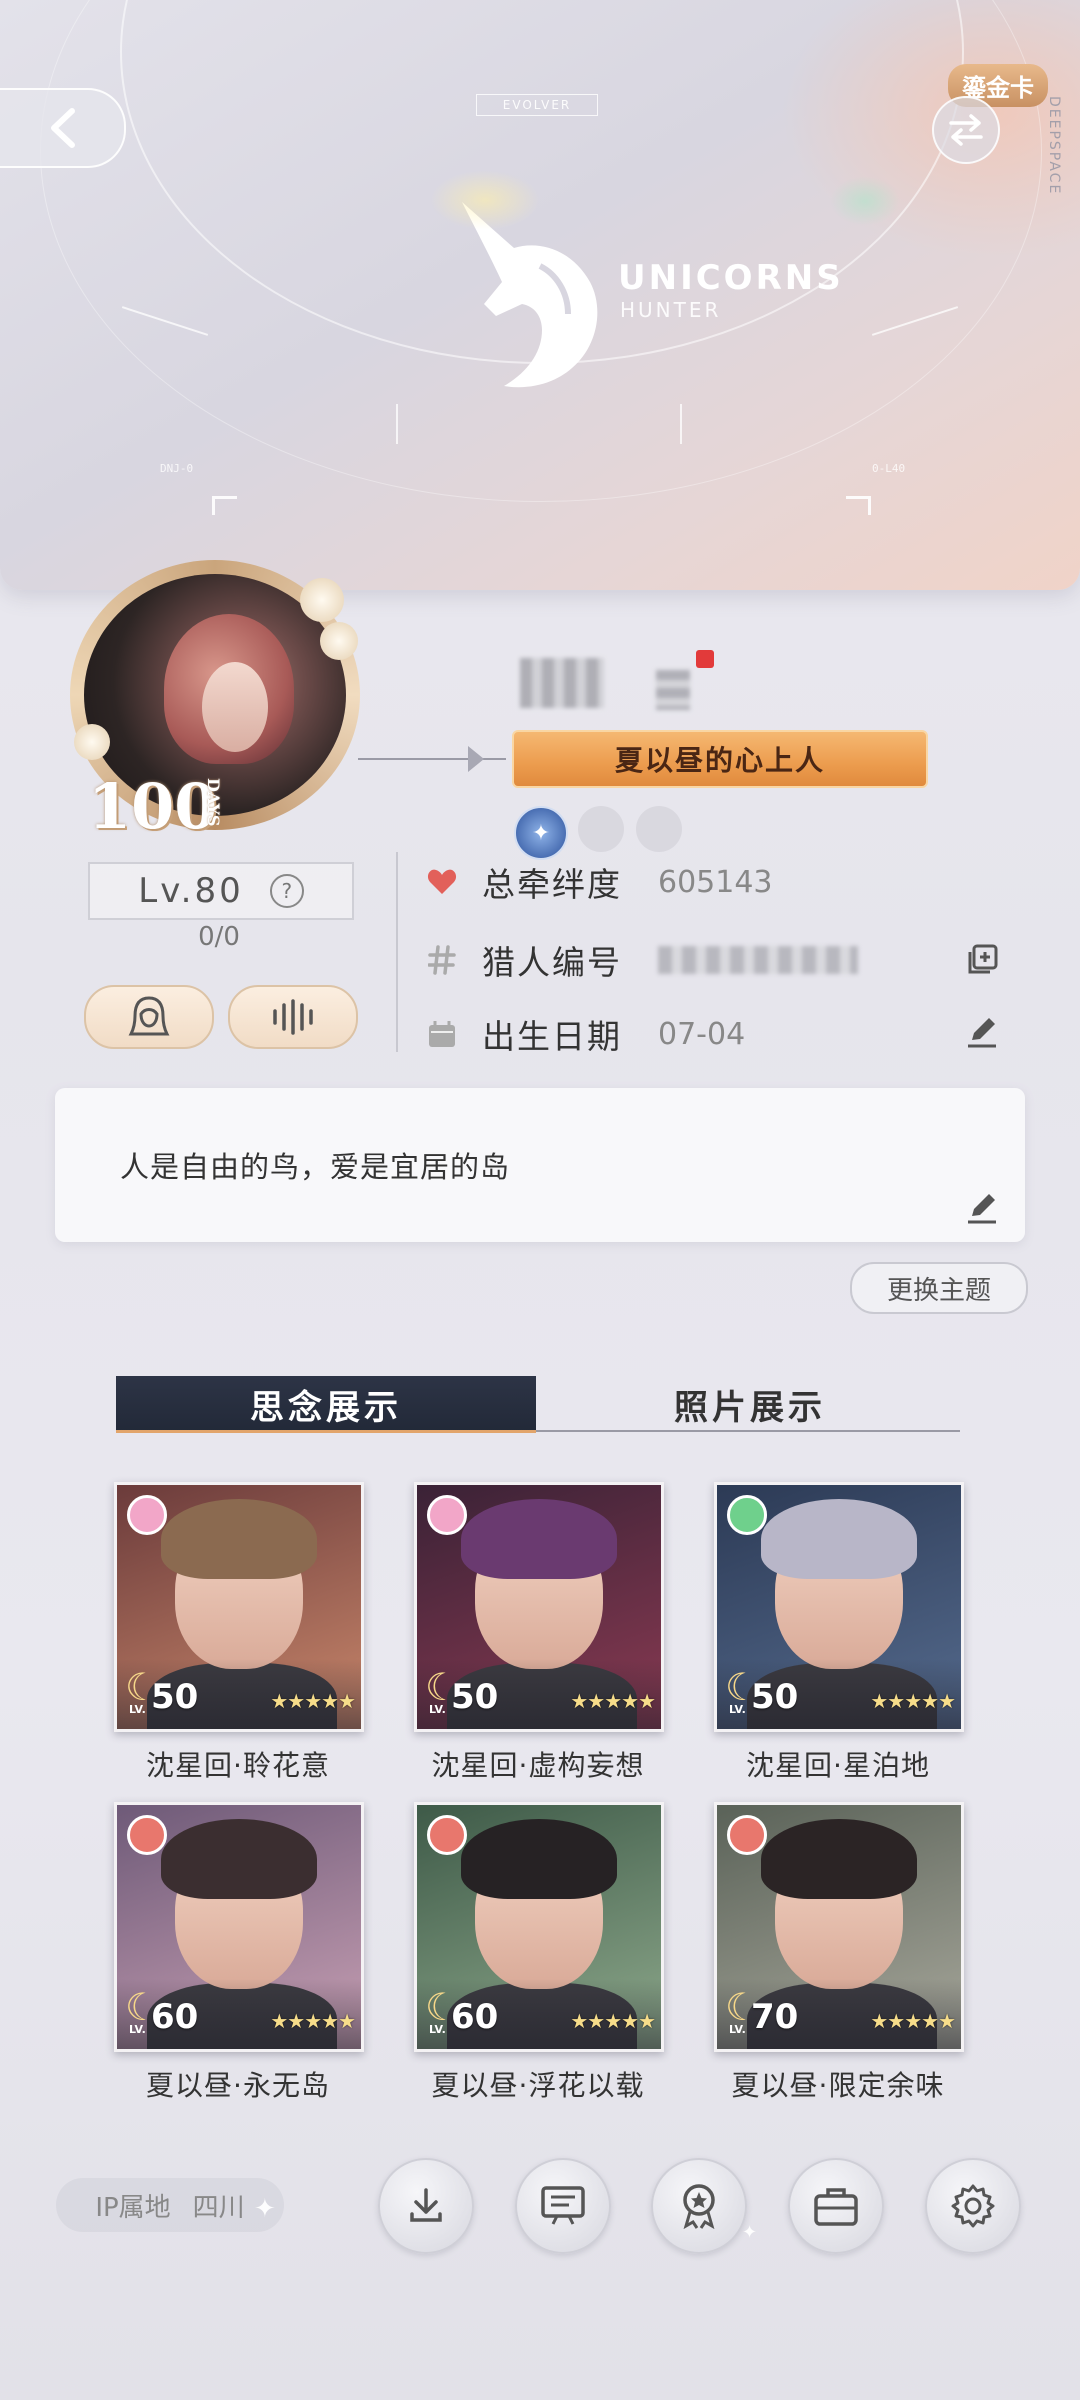 The height and width of the screenshot is (2400, 1080). I want to click on ip-location-badge: IP属地 四川, so click(170, 2205).